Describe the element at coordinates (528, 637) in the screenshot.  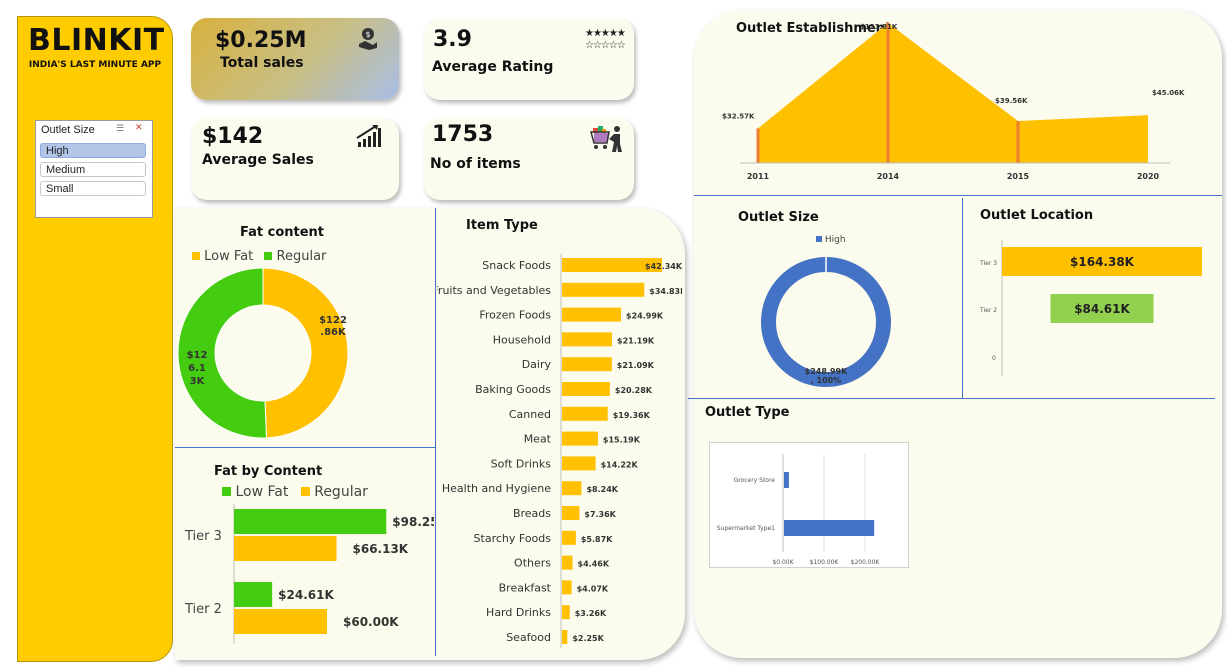
I see `item-type-category: Seafood` at that location.